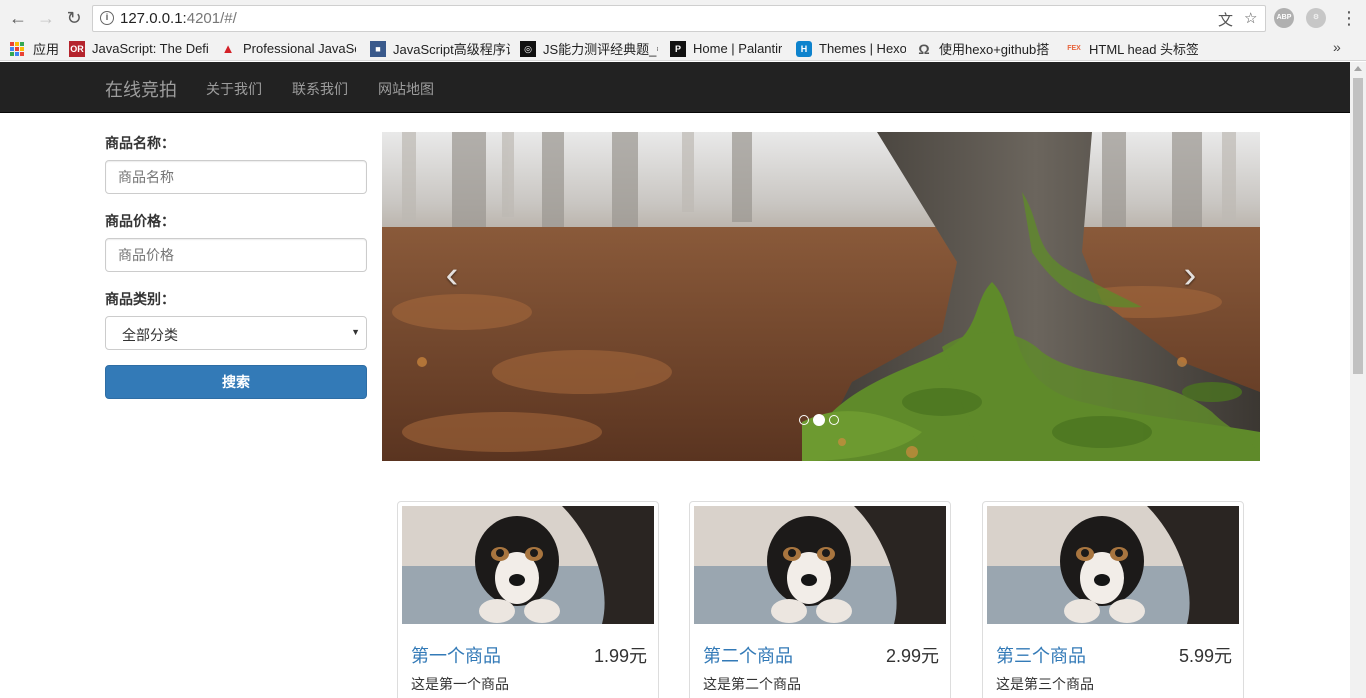 Image resolution: width=1366 pixels, height=698 pixels. I want to click on palantir-icon: P, so click(678, 48).